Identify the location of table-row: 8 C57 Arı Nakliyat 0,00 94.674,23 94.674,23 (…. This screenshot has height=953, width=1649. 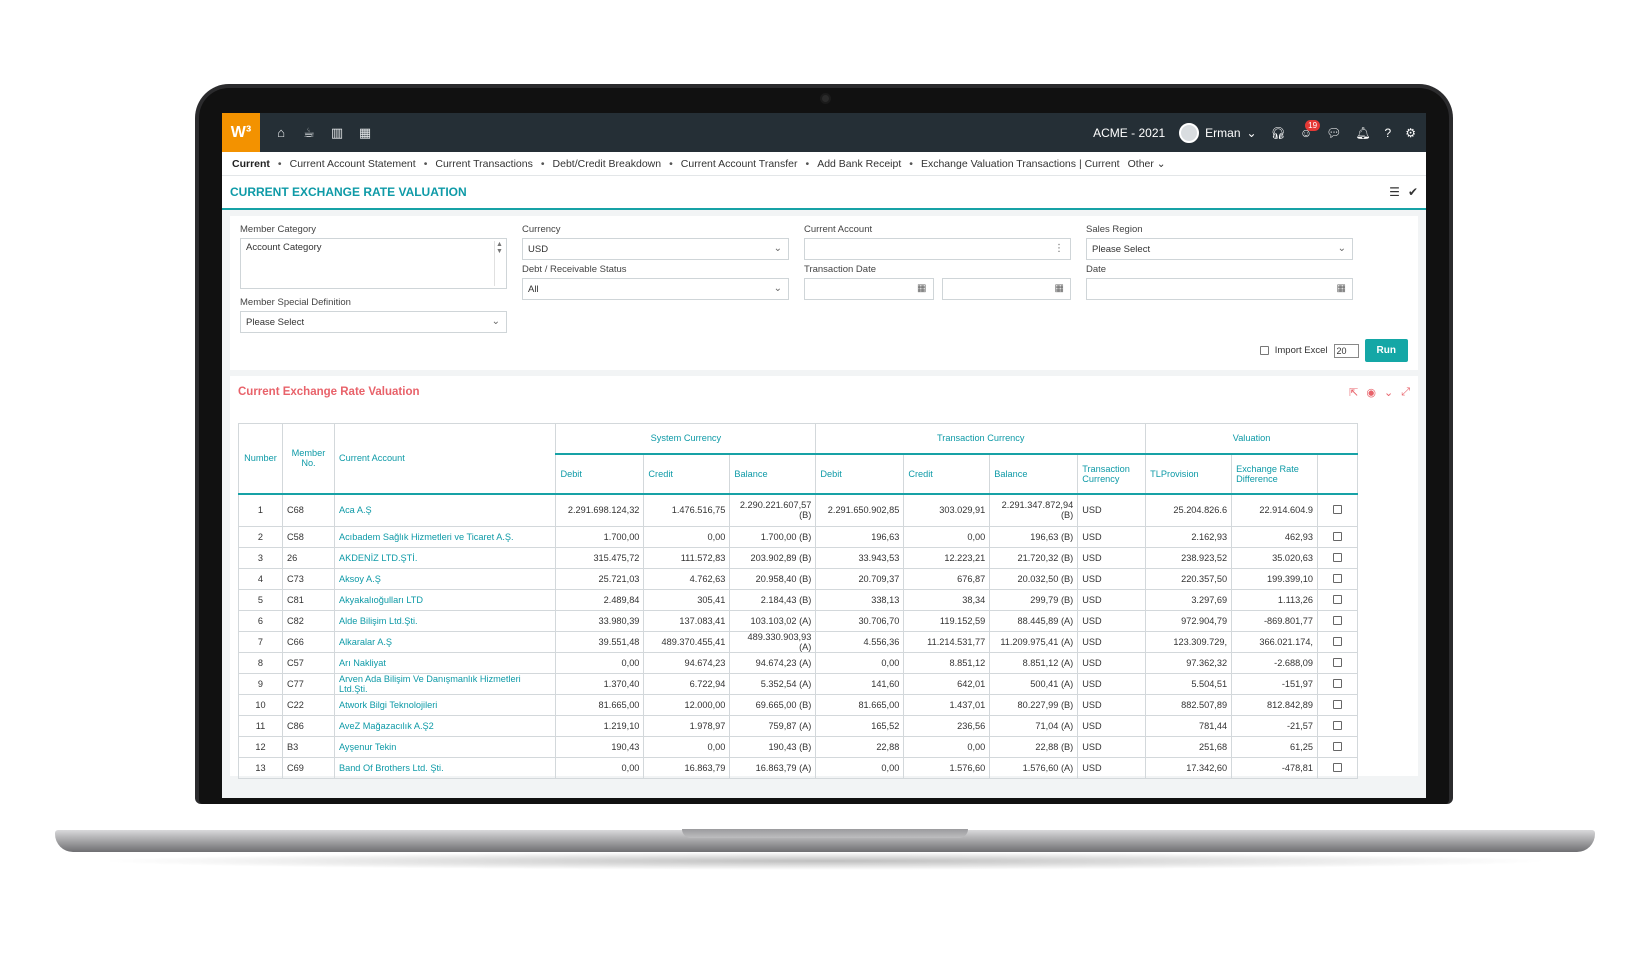
(798, 663).